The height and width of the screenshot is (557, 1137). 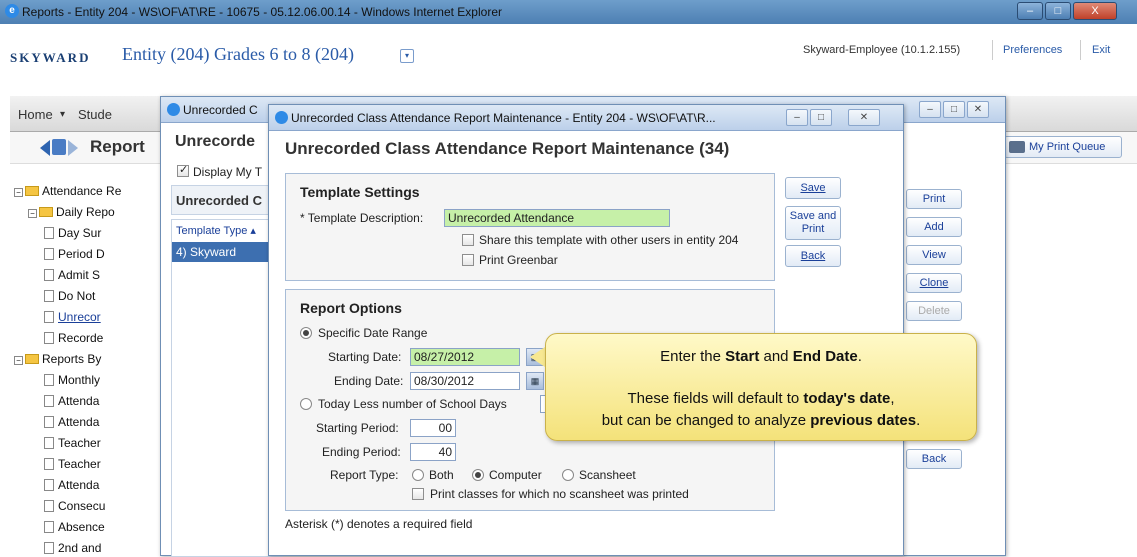 I want to click on chevron-down-icon: ▾, so click(x=62, y=114).